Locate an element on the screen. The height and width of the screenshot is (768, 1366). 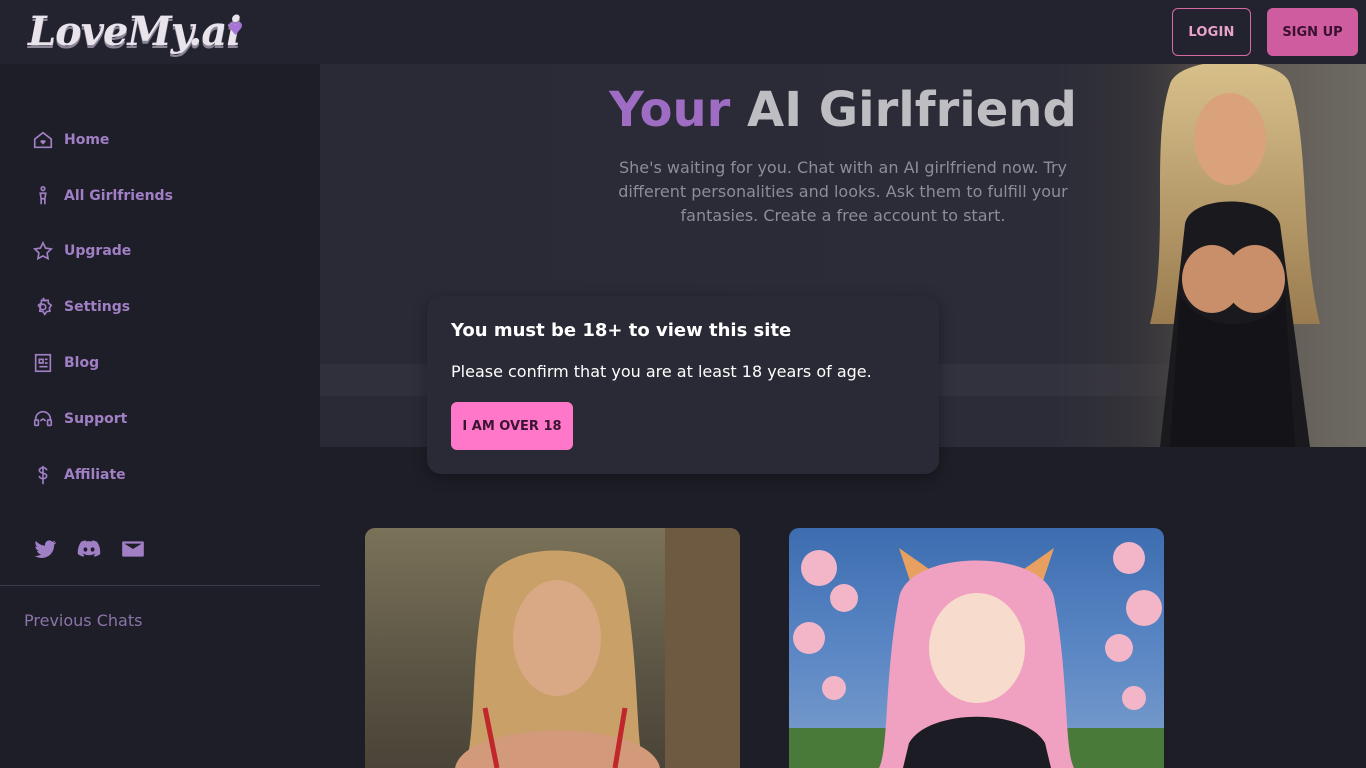
top-header: LoveMy.ai ♥ LOGIN SIGN UP is located at coordinates (683, 32).